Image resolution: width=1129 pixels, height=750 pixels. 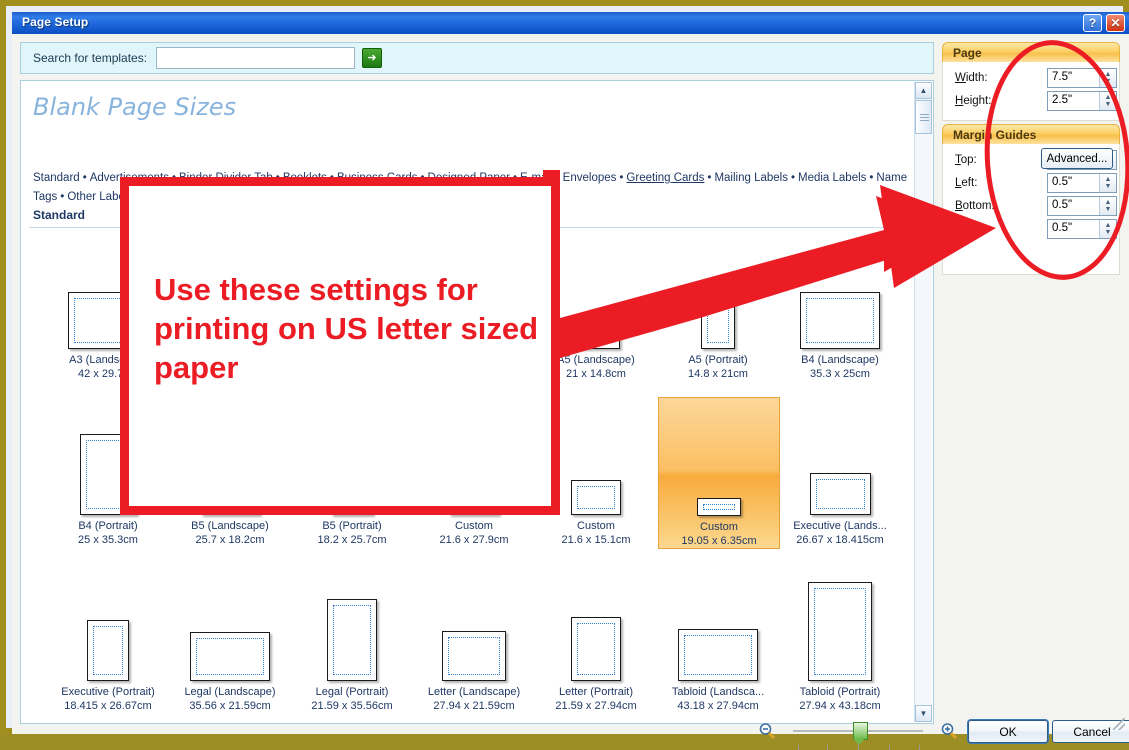 I want to click on section-divider, so click(x=473, y=227).